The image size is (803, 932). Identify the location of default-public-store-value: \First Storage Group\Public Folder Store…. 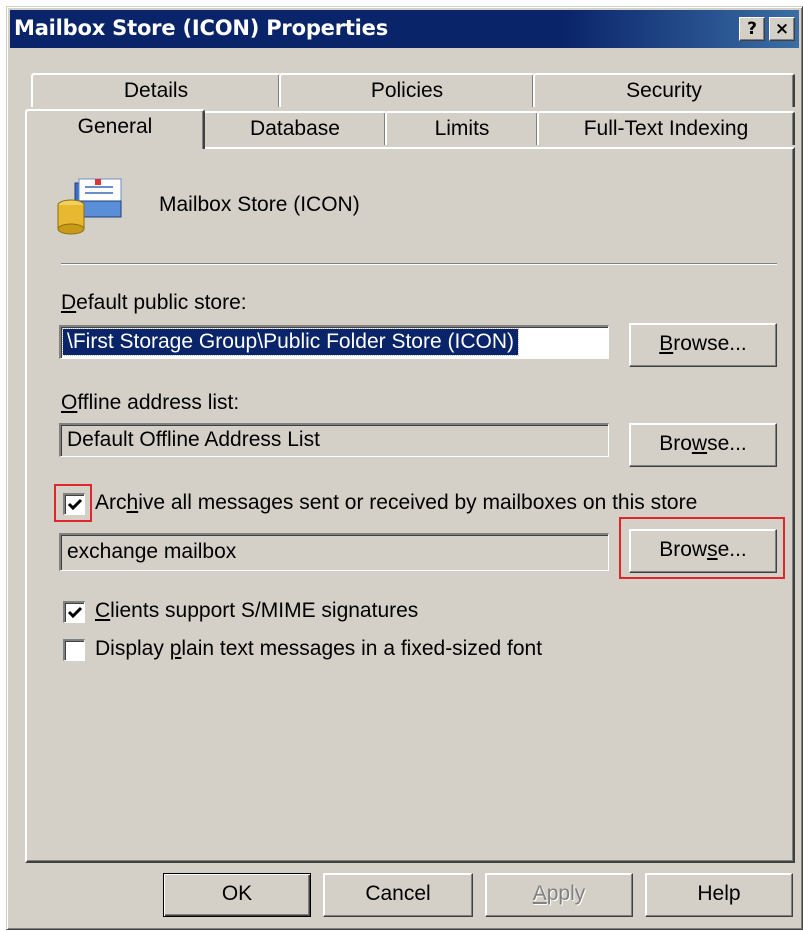
(290, 342).